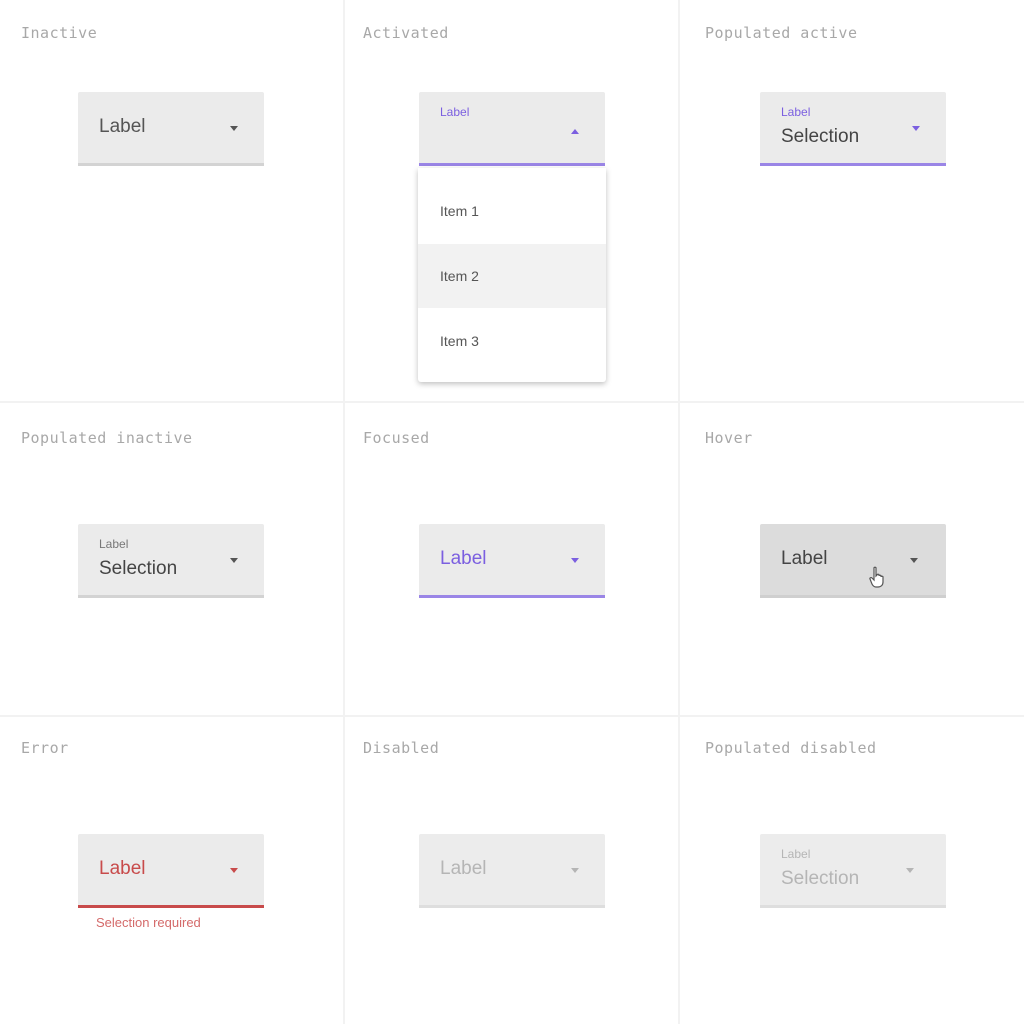 The height and width of the screenshot is (1024, 1024). Describe the element at coordinates (45, 748) in the screenshot. I see `cell-title-error: Error` at that location.